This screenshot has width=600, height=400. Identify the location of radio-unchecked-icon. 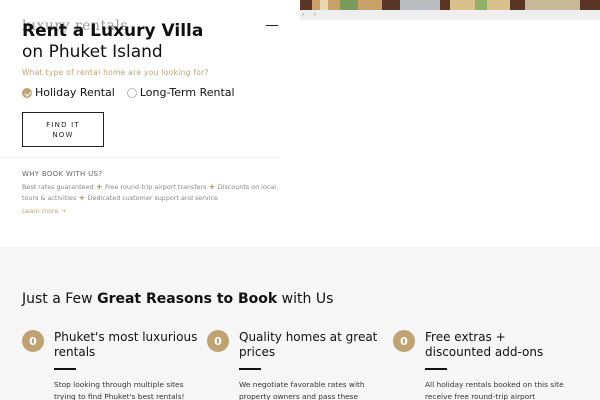
(131, 92).